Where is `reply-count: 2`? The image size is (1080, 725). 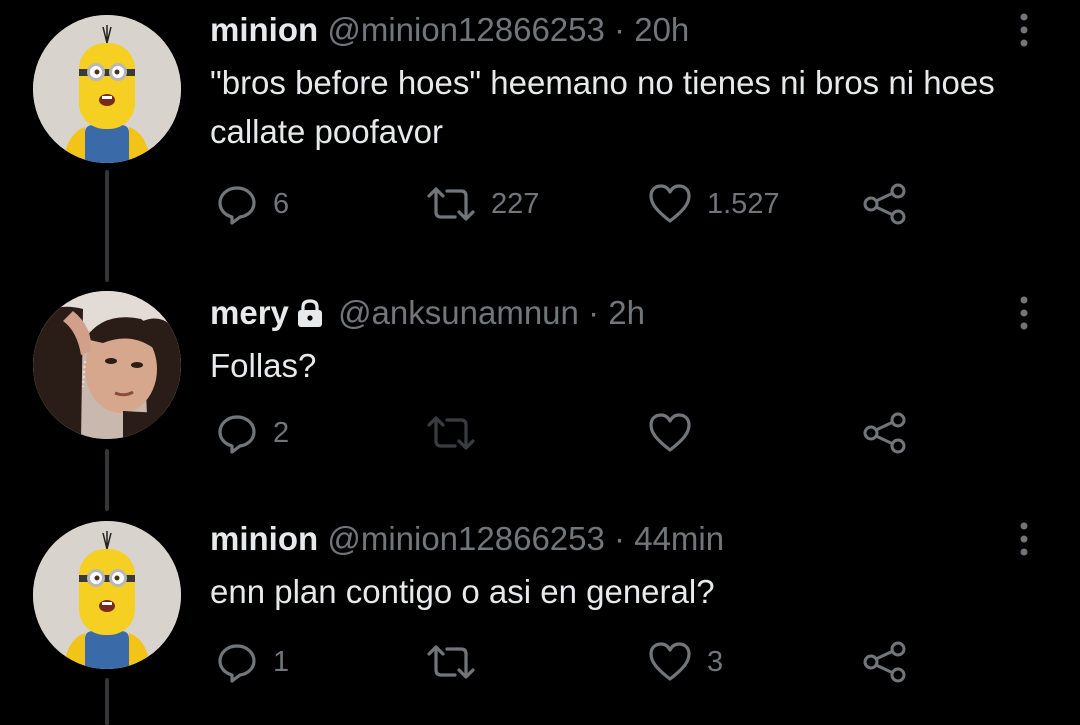
reply-count: 2 is located at coordinates (281, 432).